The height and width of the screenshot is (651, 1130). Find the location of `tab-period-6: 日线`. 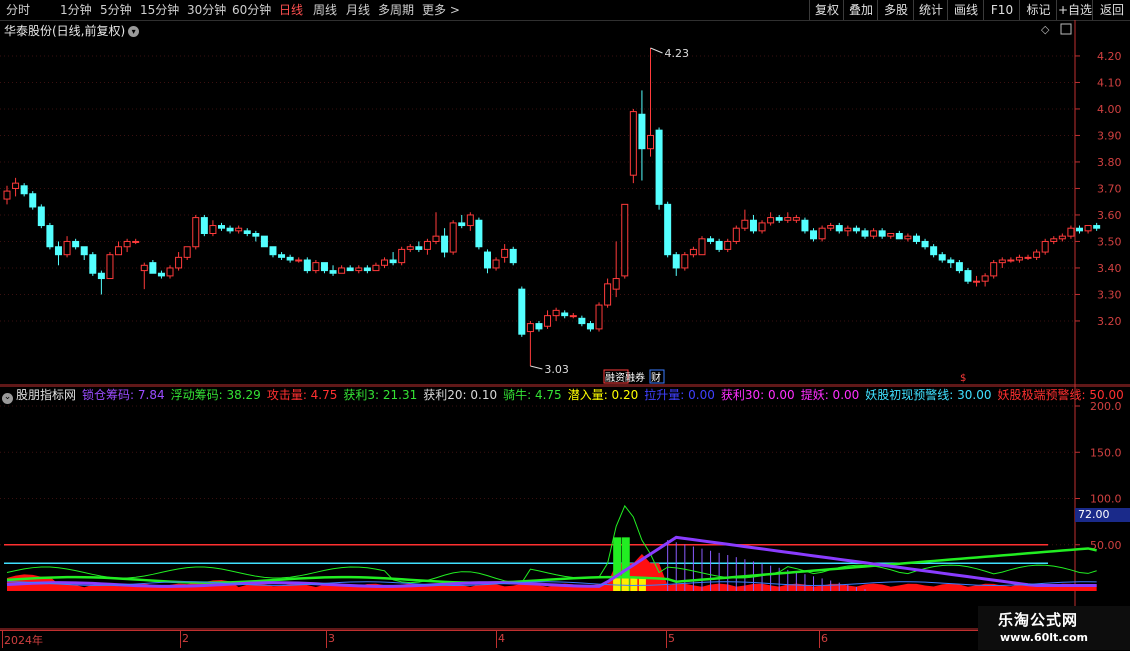

tab-period-6: 日线 is located at coordinates (291, 10).